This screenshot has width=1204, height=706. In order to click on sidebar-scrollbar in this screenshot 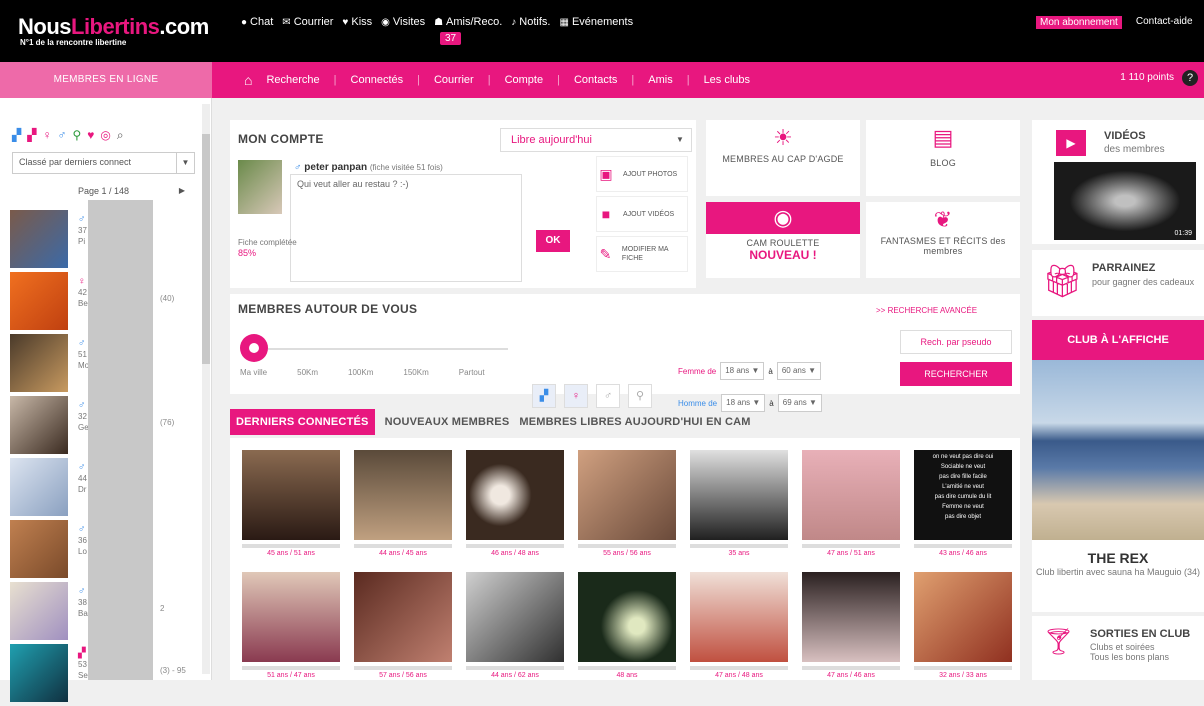, I will do `click(206, 389)`.